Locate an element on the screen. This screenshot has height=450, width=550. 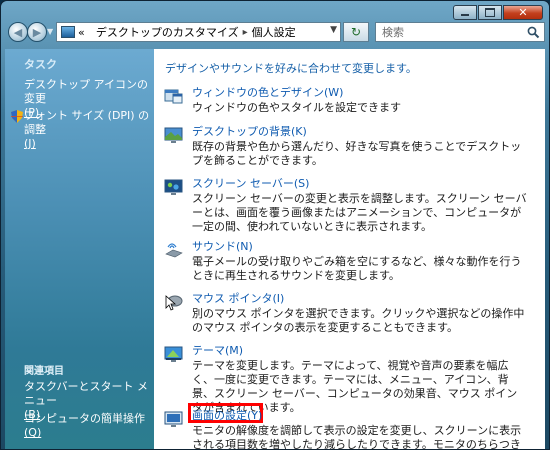
address-dropdown-icon: ▼ is located at coordinates (333, 30).